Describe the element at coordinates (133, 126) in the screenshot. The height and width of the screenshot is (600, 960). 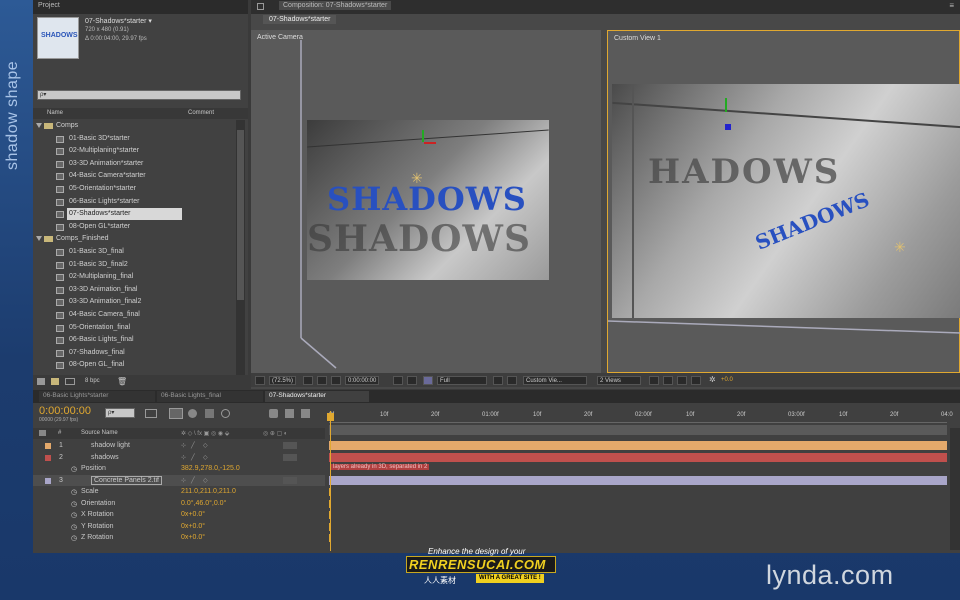
I see `project-folder: Comps` at that location.